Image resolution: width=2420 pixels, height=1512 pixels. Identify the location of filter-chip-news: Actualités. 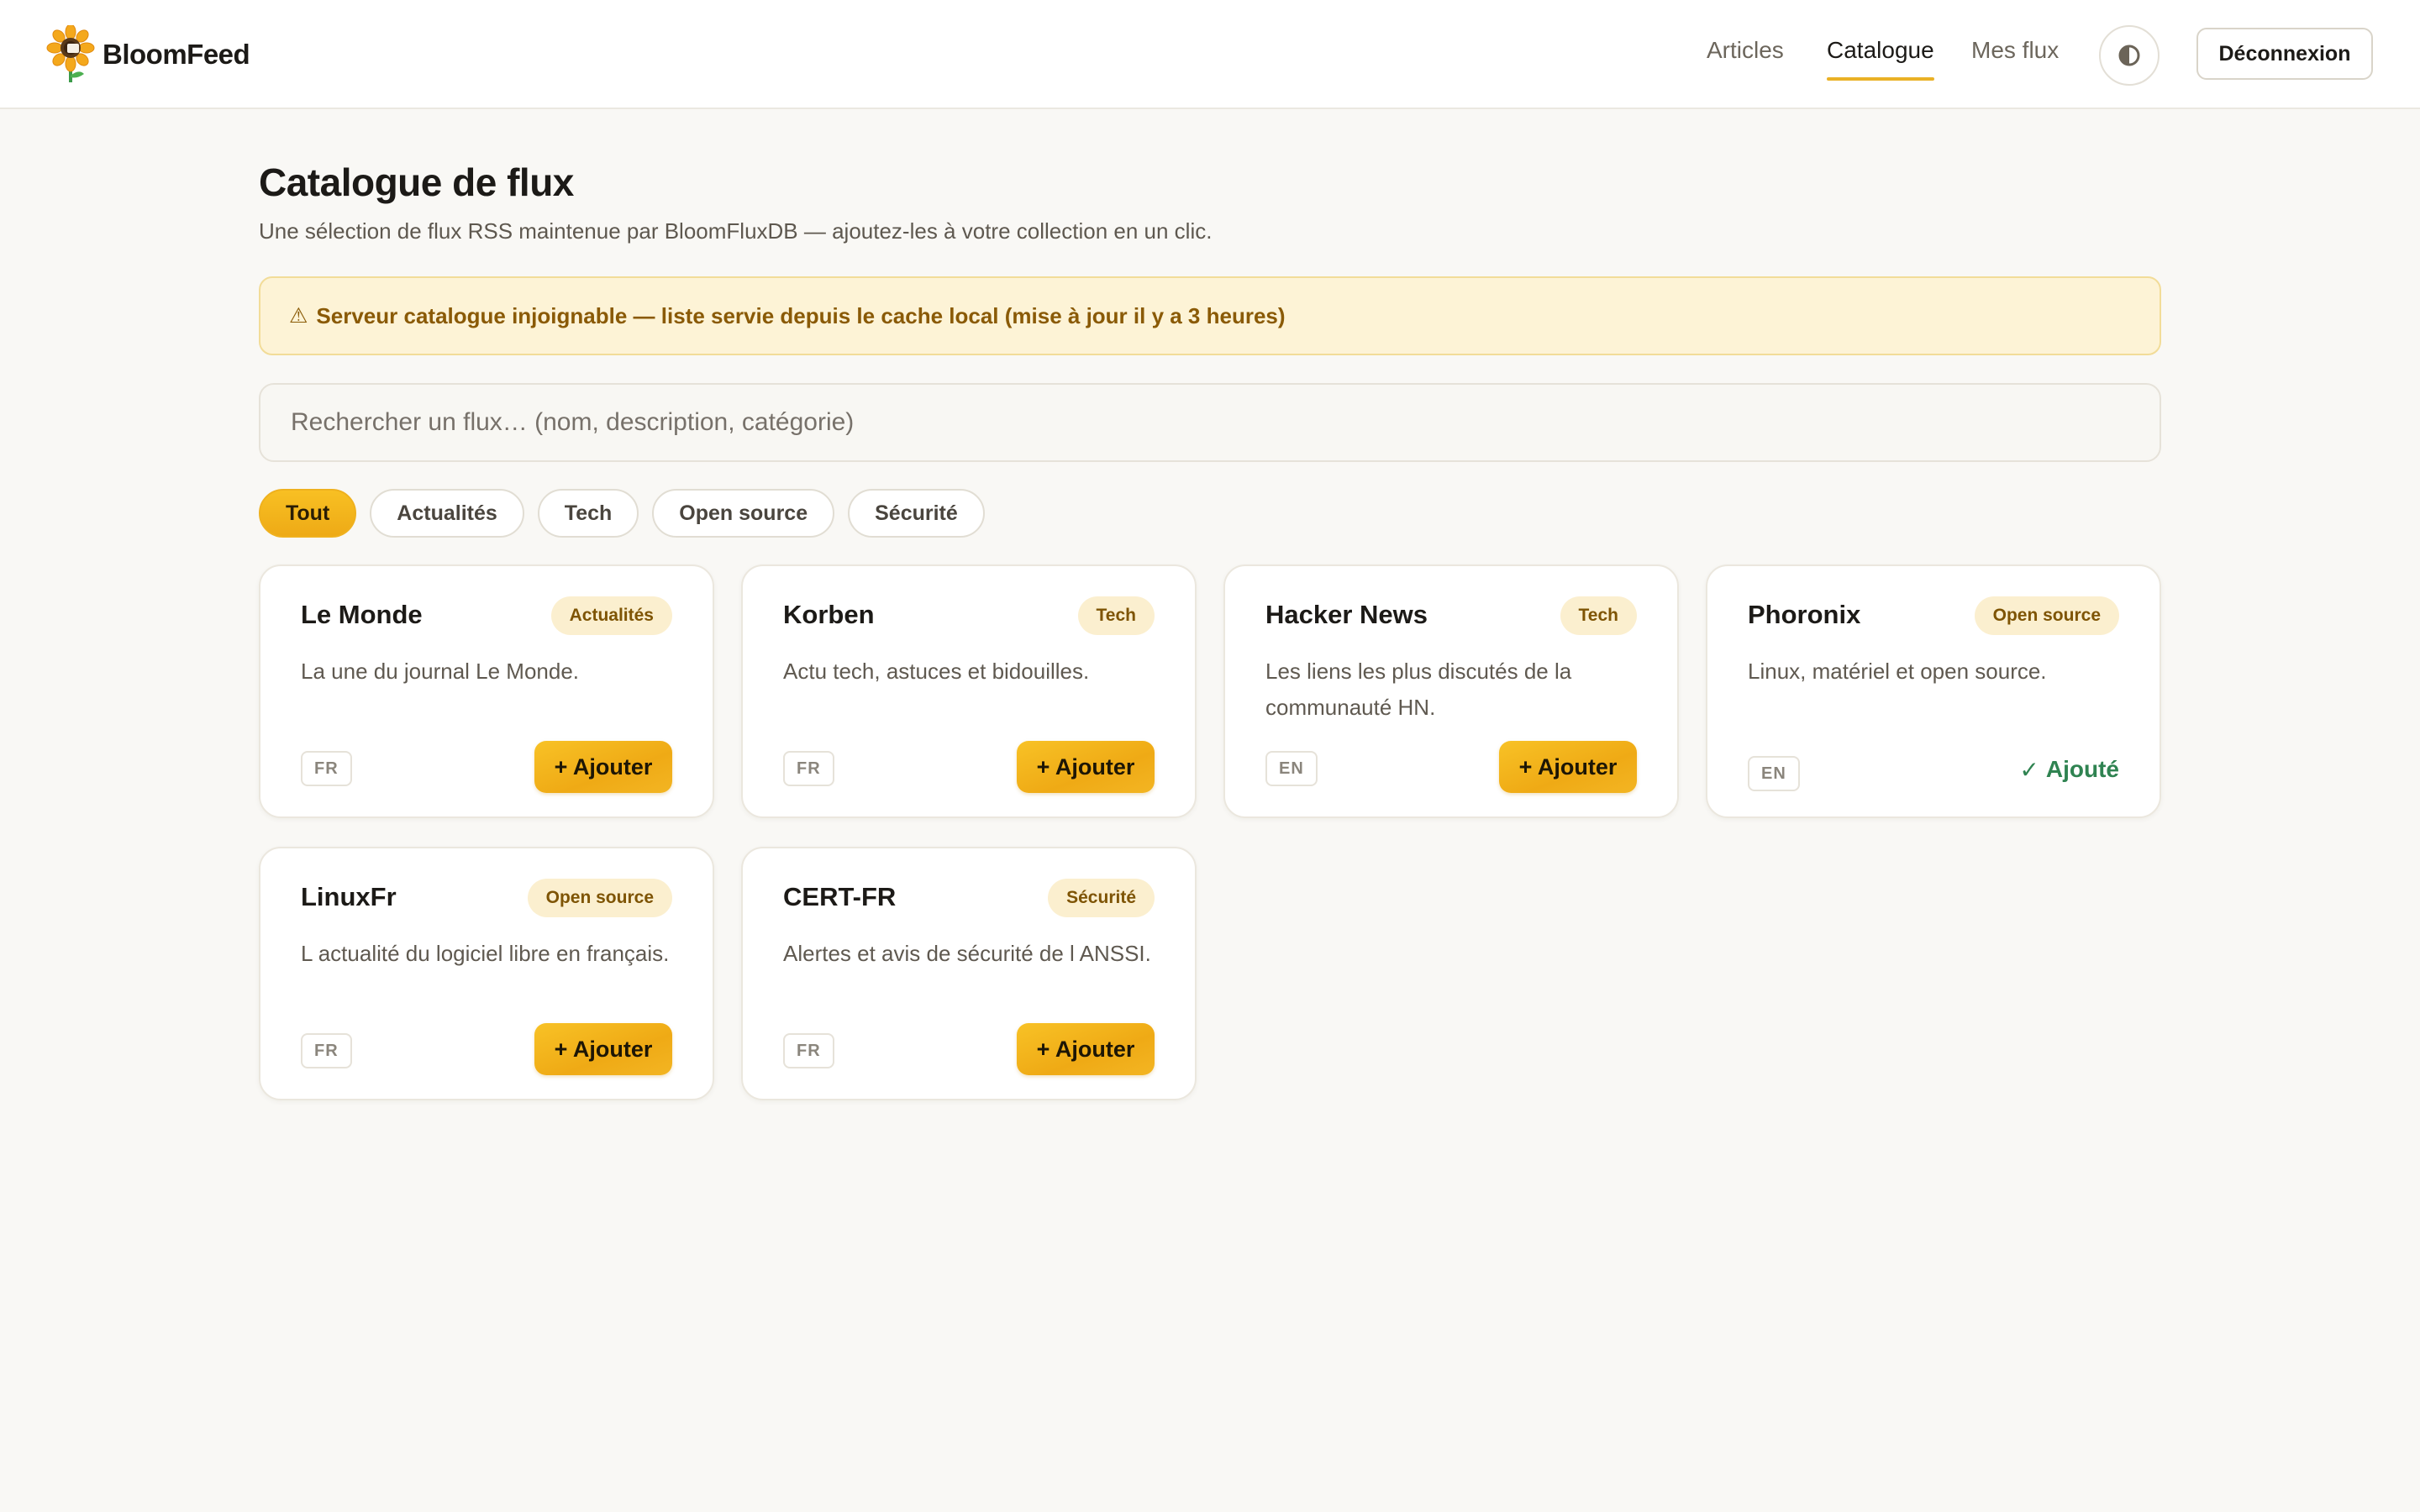
(447, 513).